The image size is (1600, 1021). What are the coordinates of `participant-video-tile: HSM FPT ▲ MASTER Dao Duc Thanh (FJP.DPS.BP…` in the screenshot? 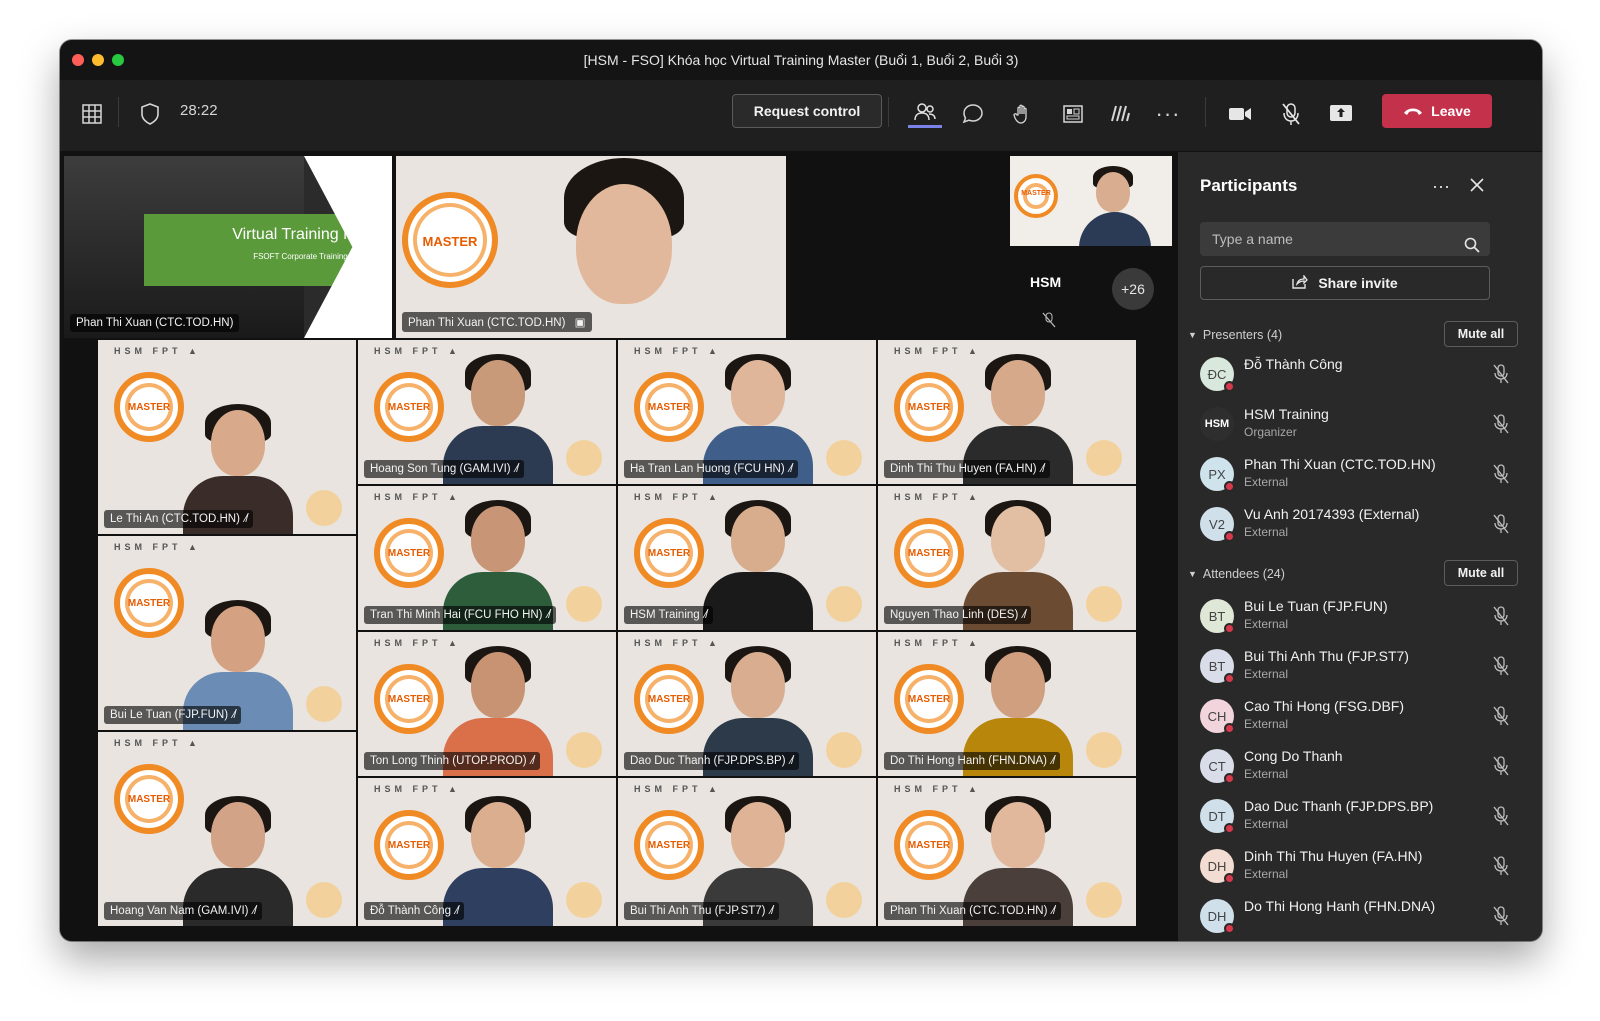 It's located at (747, 704).